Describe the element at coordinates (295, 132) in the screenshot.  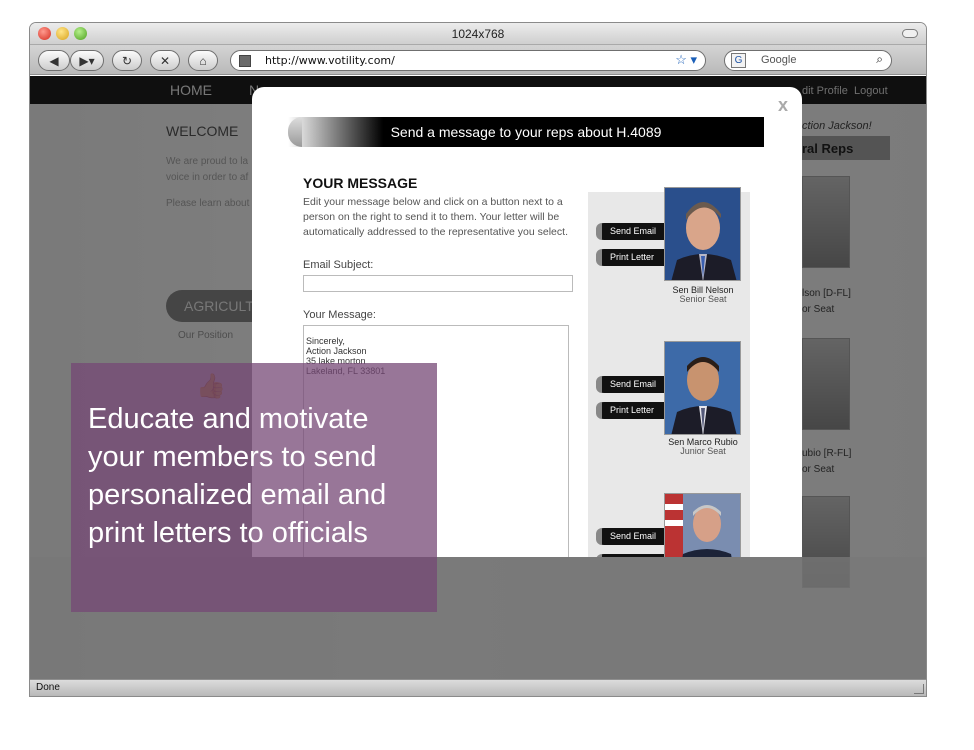
I see `header-cap-decoration` at that location.